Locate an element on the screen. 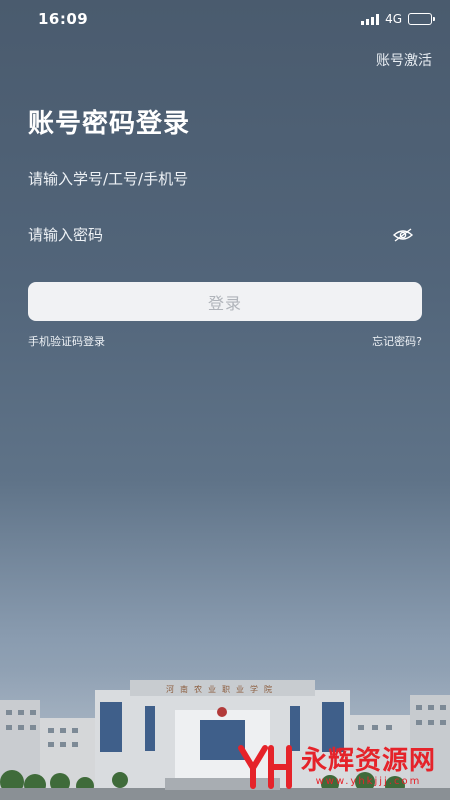 The width and height of the screenshot is (450, 800). status-icons: 4G is located at coordinates (398, 19).